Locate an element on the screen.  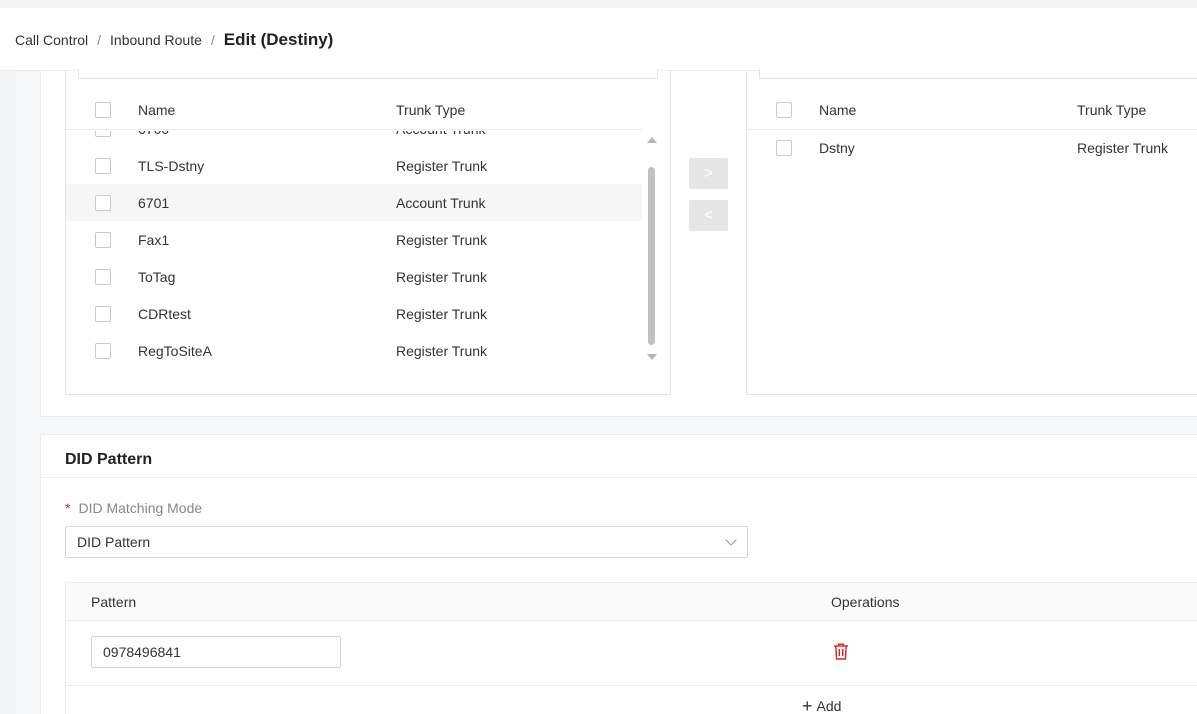
breadcrumb-call-control: Call Control is located at coordinates (51, 40).